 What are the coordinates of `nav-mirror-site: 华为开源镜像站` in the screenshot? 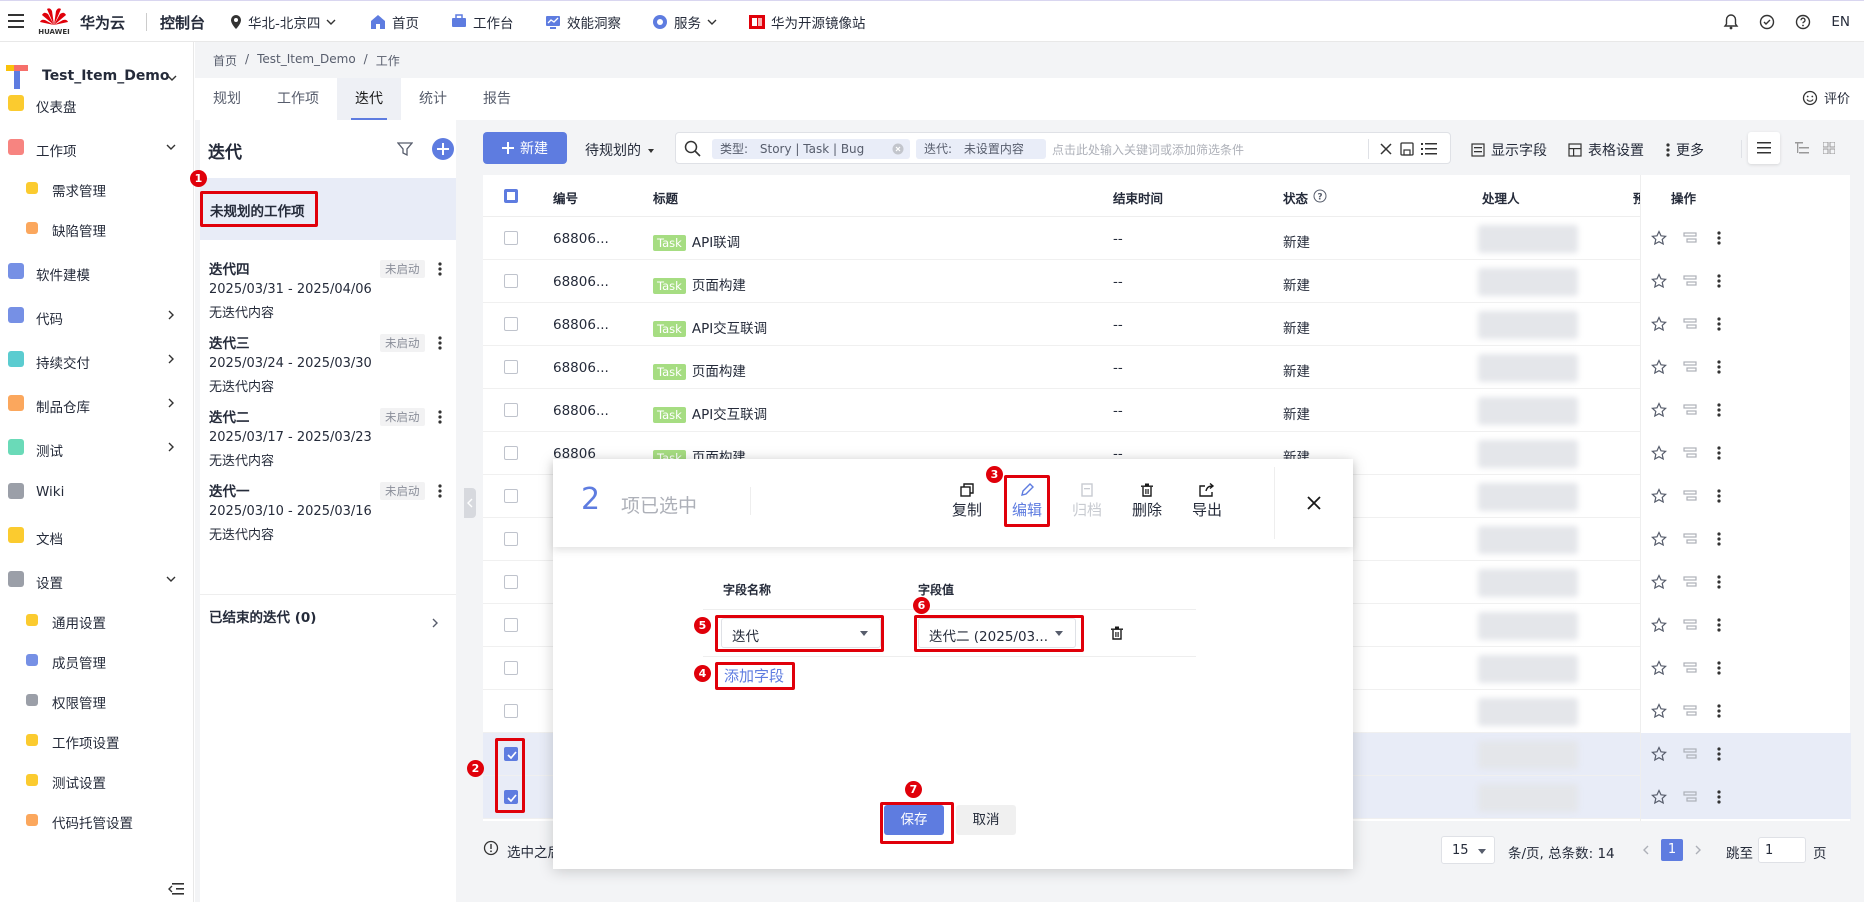 It's located at (807, 22).